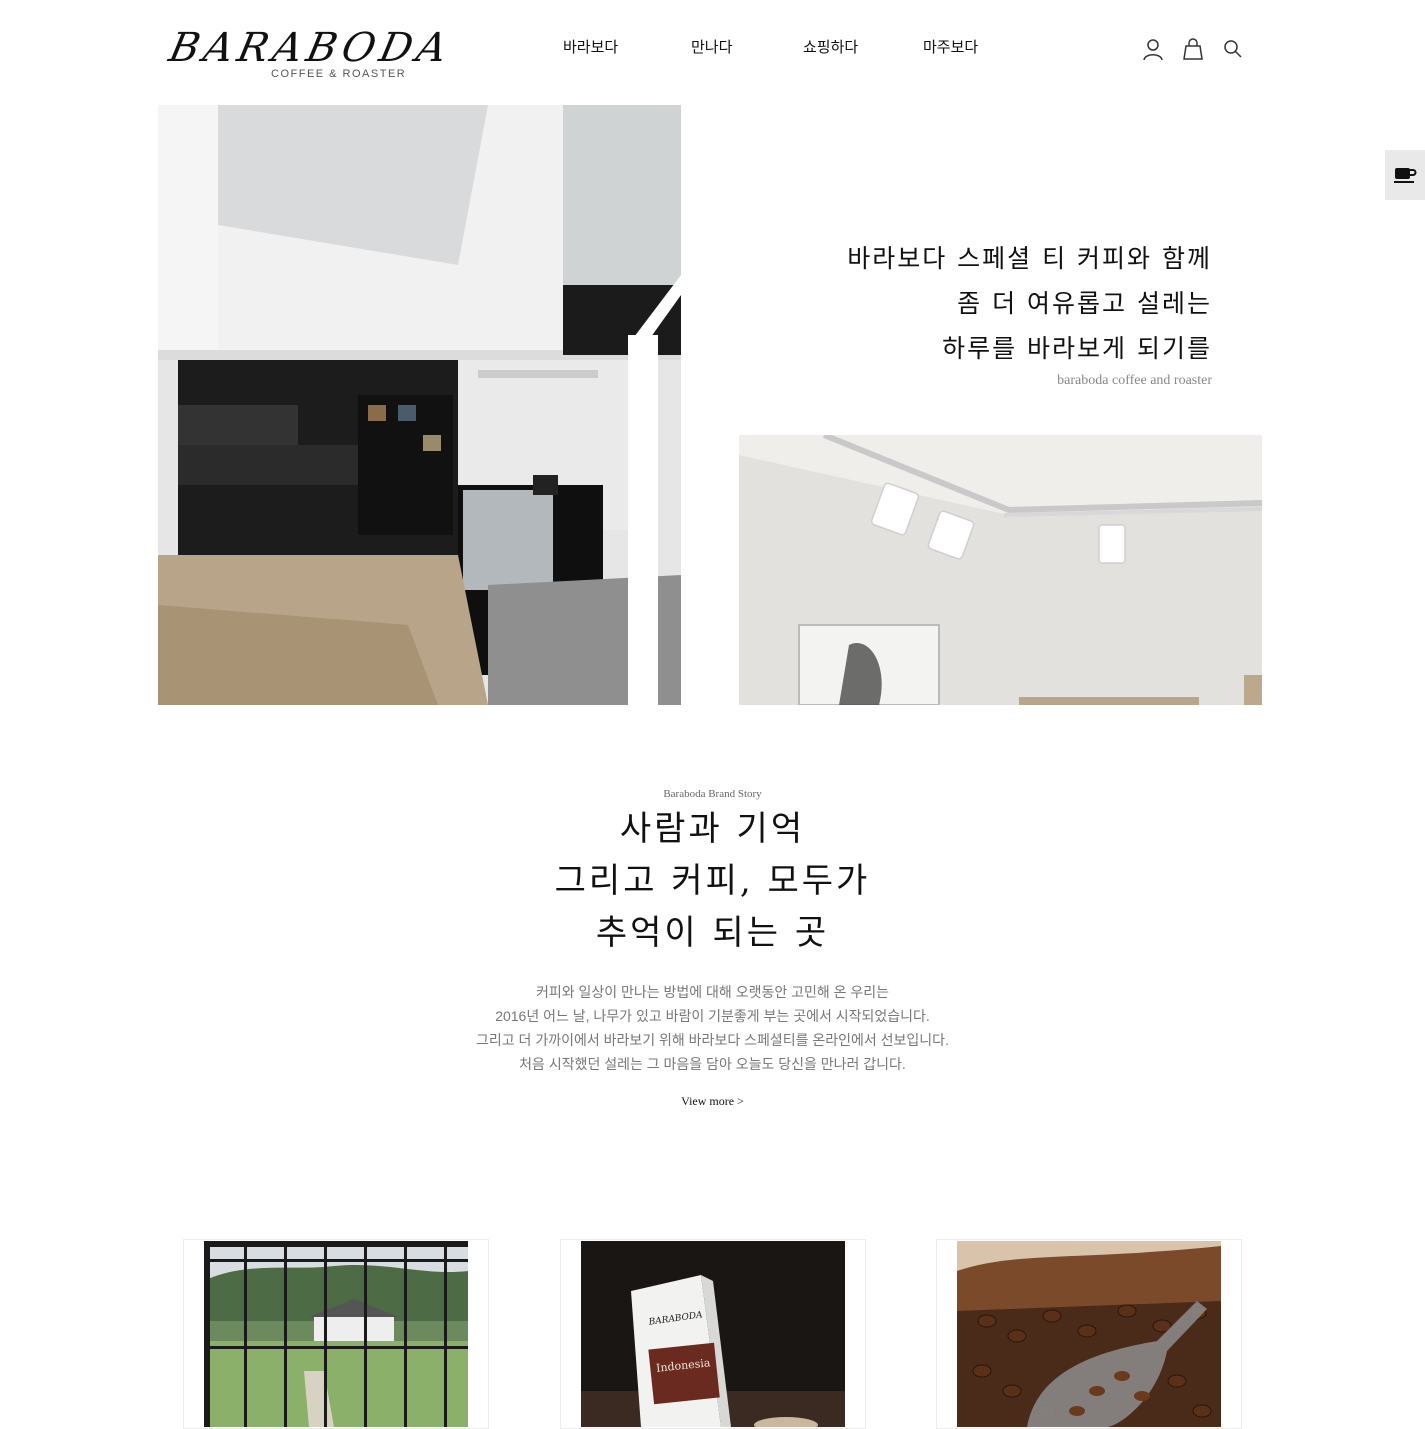 This screenshot has height=1429, width=1425. Describe the element at coordinates (712, 933) in the screenshot. I see `story-title-line: 추억이 되는 곳` at that location.